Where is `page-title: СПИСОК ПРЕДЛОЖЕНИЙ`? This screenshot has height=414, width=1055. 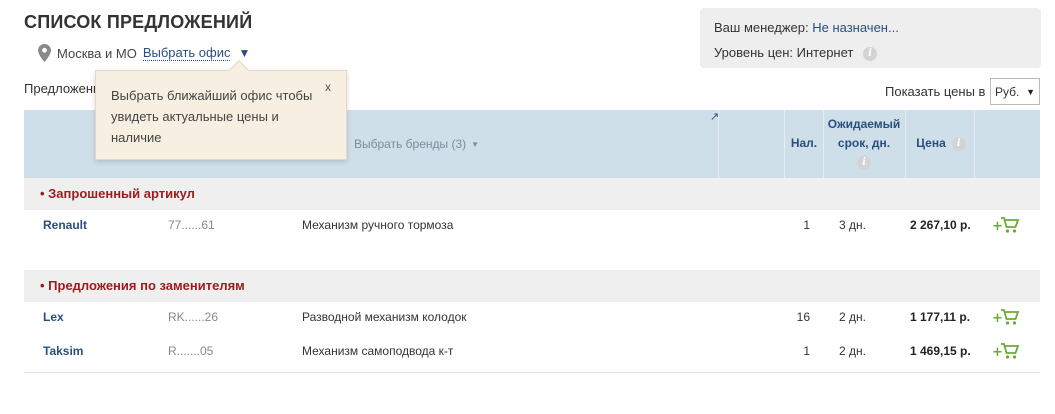 page-title: СПИСОК ПРЕДЛОЖЕНИЙ is located at coordinates (138, 22).